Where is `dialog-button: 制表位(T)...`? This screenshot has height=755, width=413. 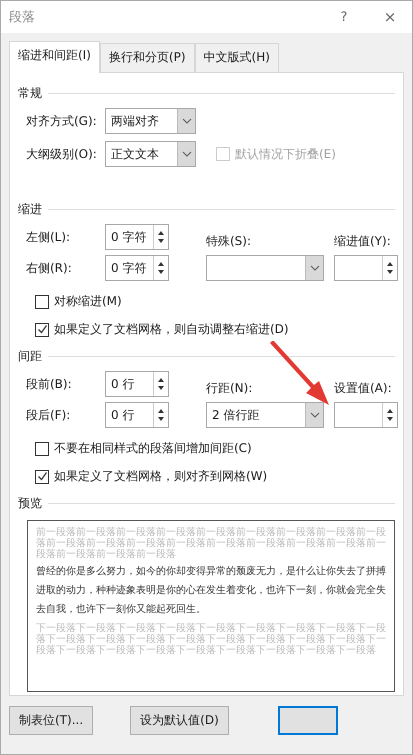
dialog-button: 制表位(T)... is located at coordinates (51, 720).